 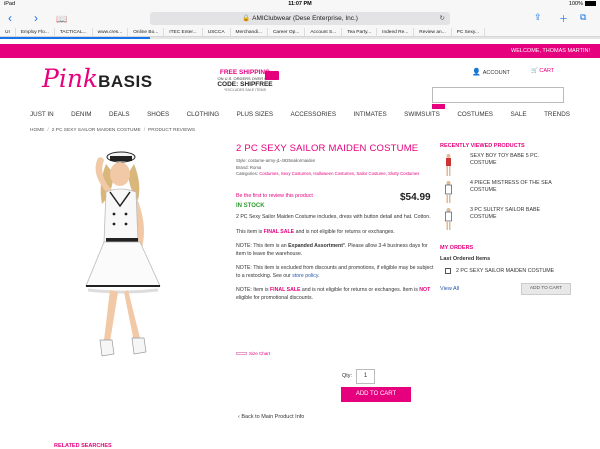 What do you see at coordinates (10, 18) in the screenshot?
I see `back-icon: ‹` at bounding box center [10, 18].